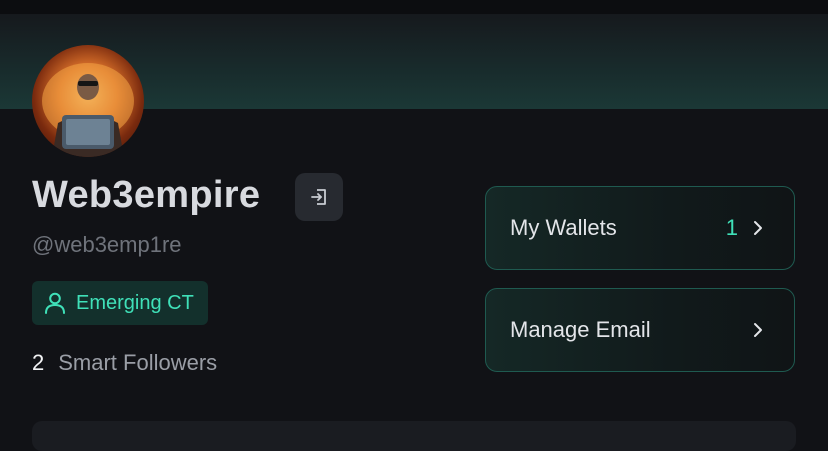 This screenshot has width=828, height=451. Describe the element at coordinates (135, 302) in the screenshot. I see `badge-label: Emerging CT` at that location.